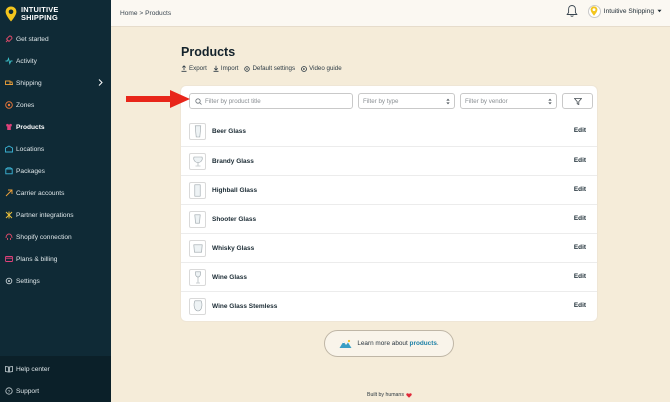 The height and width of the screenshot is (402, 670). What do you see at coordinates (197, 161) in the screenshot?
I see `brandy-glass-thumbnail` at bounding box center [197, 161].